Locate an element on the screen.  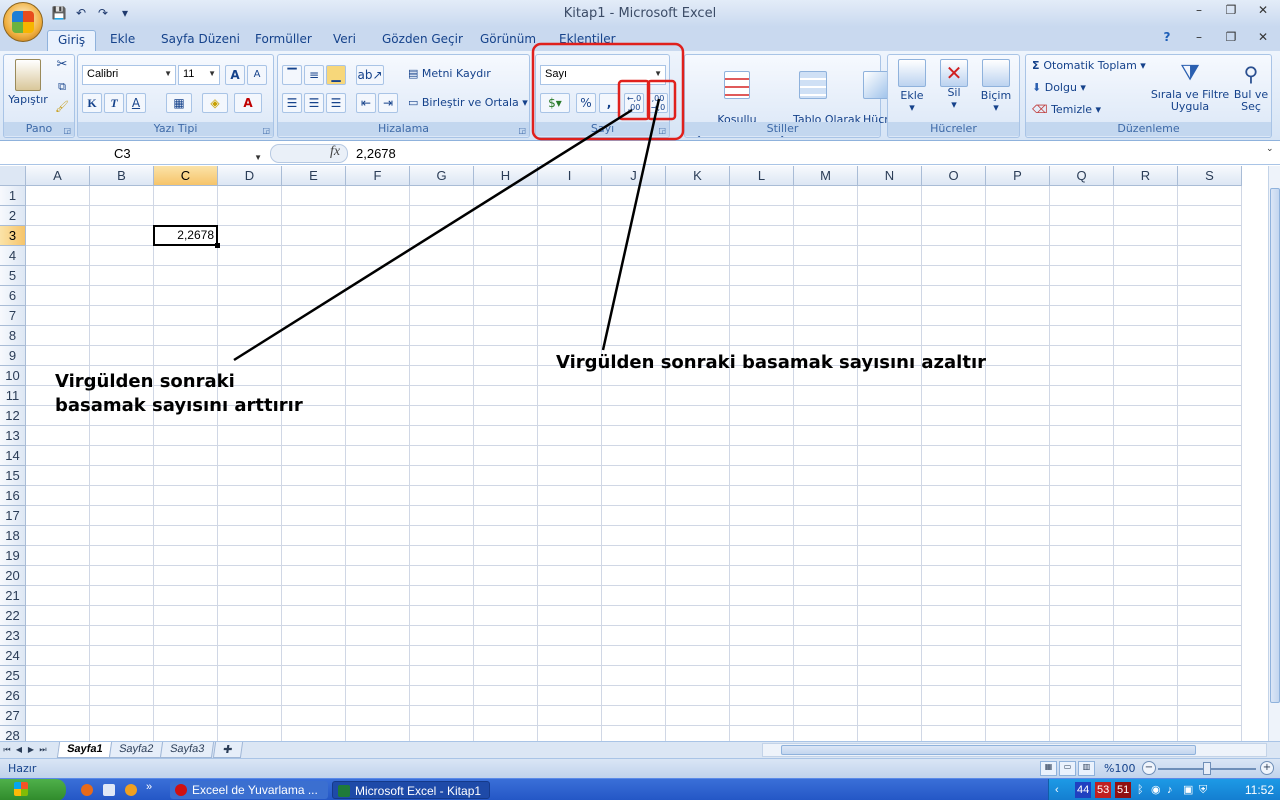
increase-decimal-button: ←,0 ,00 is located at coordinates (634, 103).